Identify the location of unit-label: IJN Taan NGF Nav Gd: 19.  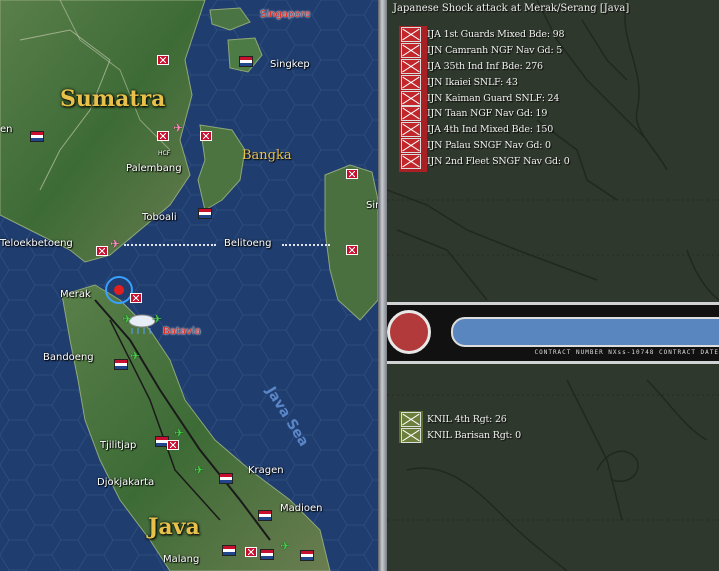
(487, 114).